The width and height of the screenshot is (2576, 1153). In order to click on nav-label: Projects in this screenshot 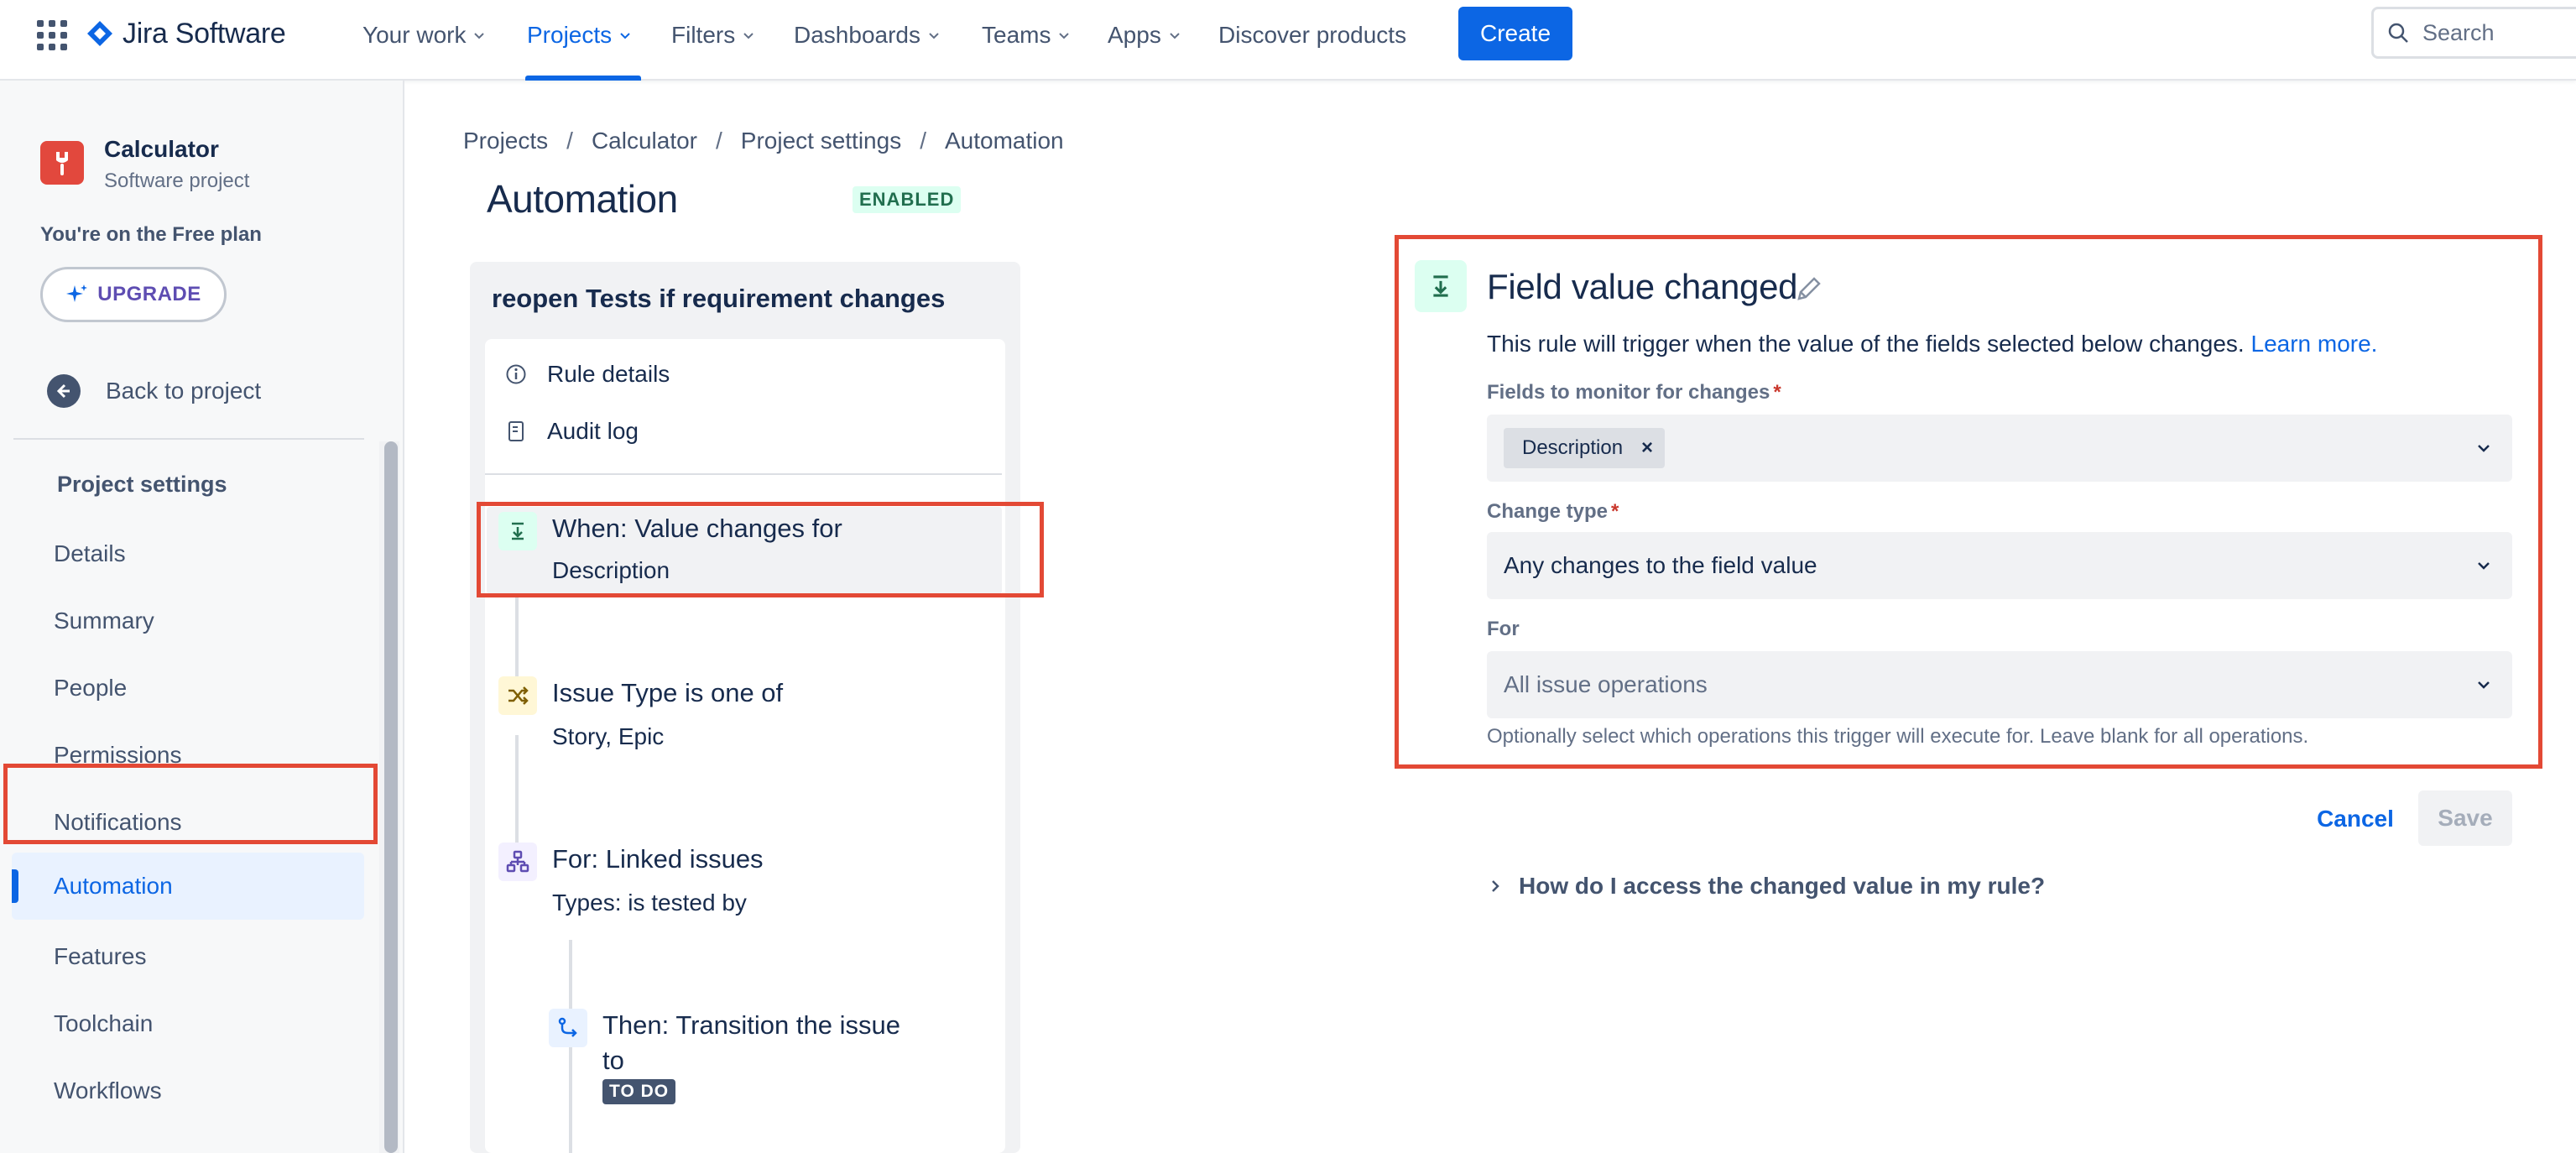, I will do `click(570, 35)`.